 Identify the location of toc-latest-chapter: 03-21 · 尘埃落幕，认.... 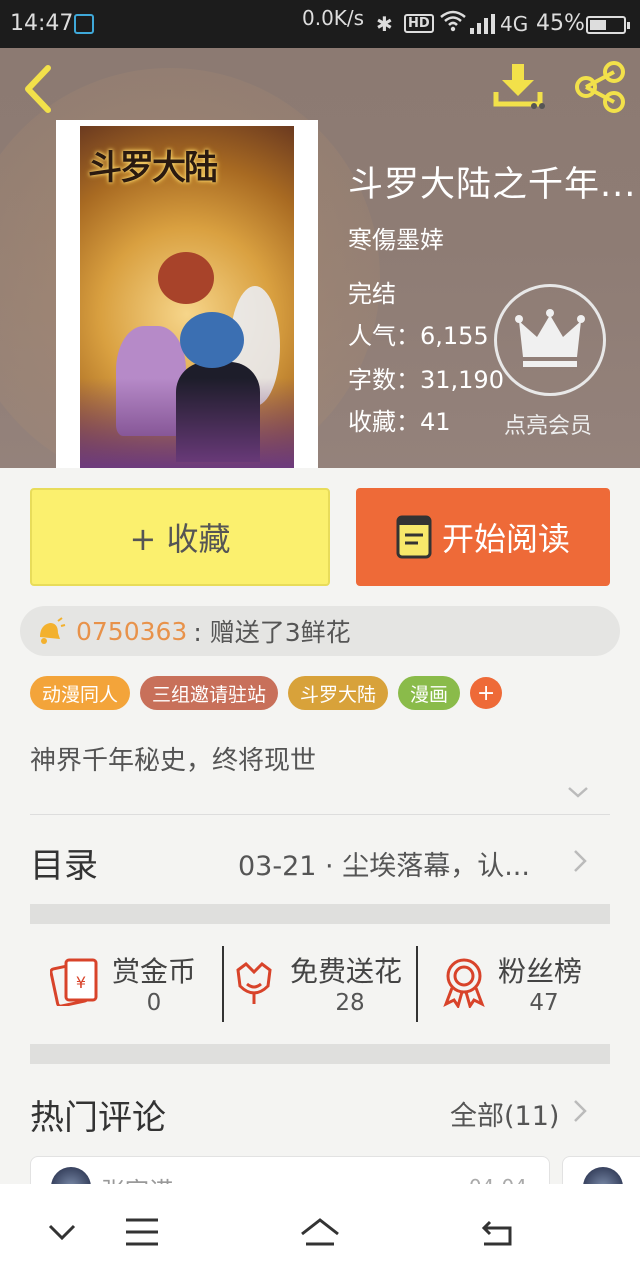
(384, 866).